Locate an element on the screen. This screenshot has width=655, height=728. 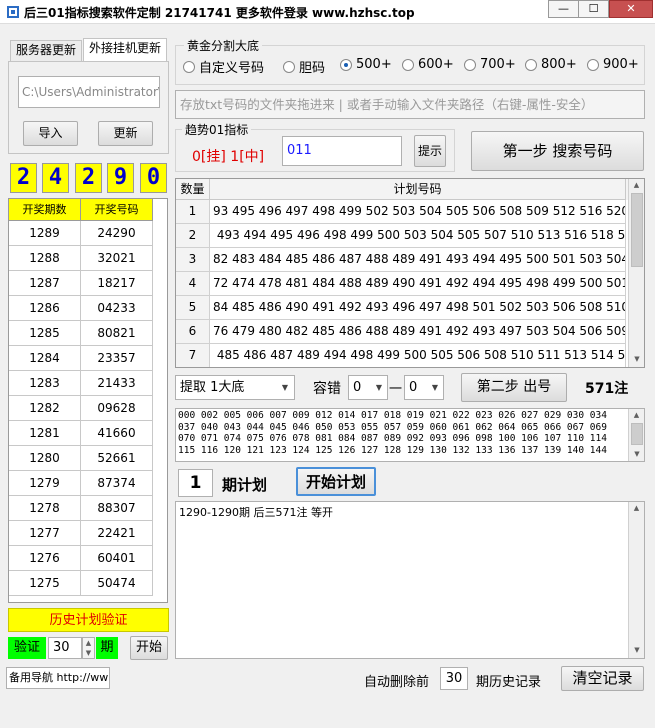
app-icon is located at coordinates (13, 12).